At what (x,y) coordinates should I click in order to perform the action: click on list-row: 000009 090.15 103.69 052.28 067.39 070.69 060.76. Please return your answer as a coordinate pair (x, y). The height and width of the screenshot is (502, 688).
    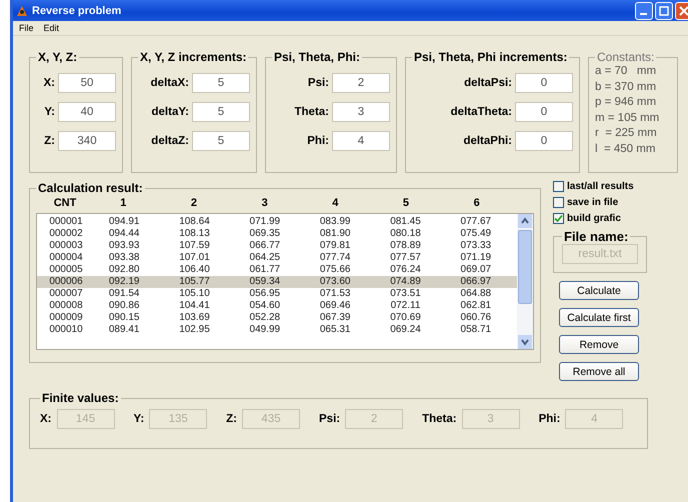
    Looking at the image, I should click on (277, 318).